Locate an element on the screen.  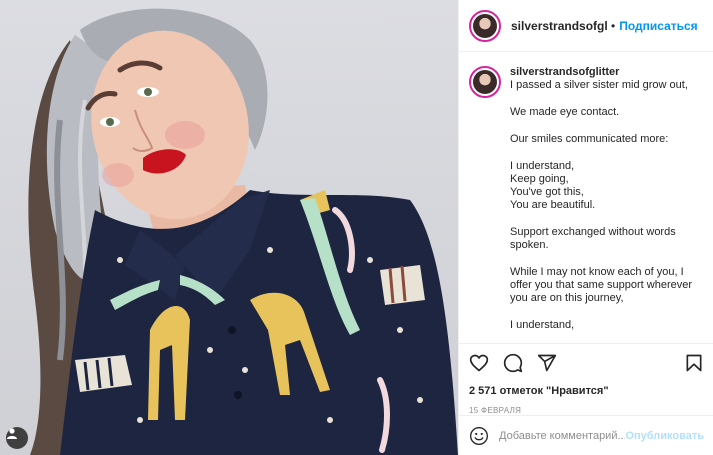
post-actions: 2 571 отметок "Нравится" 15 ФЕВРАЛЯ is located at coordinates (586, 379).